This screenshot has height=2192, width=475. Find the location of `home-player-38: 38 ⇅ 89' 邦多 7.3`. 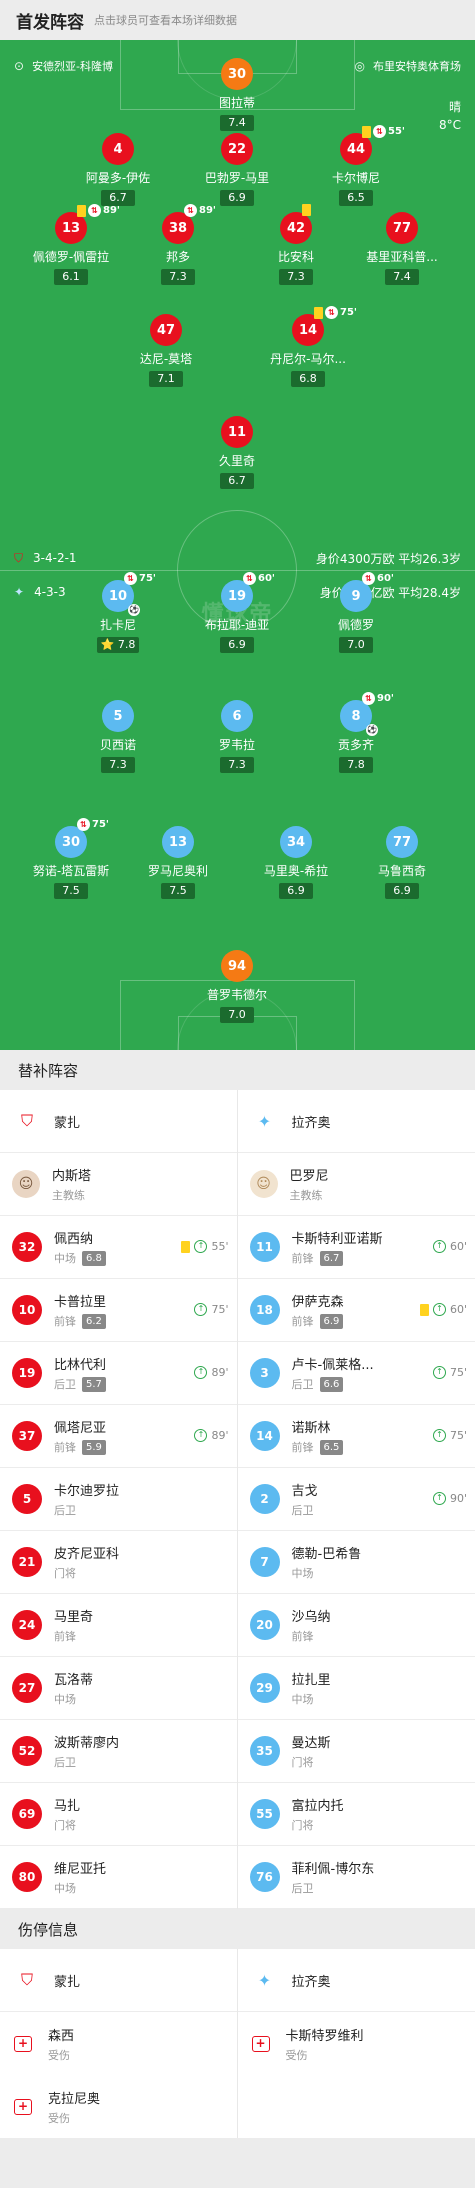

home-player-38: 38 ⇅ 89' 邦多 7.3 is located at coordinates (178, 244).